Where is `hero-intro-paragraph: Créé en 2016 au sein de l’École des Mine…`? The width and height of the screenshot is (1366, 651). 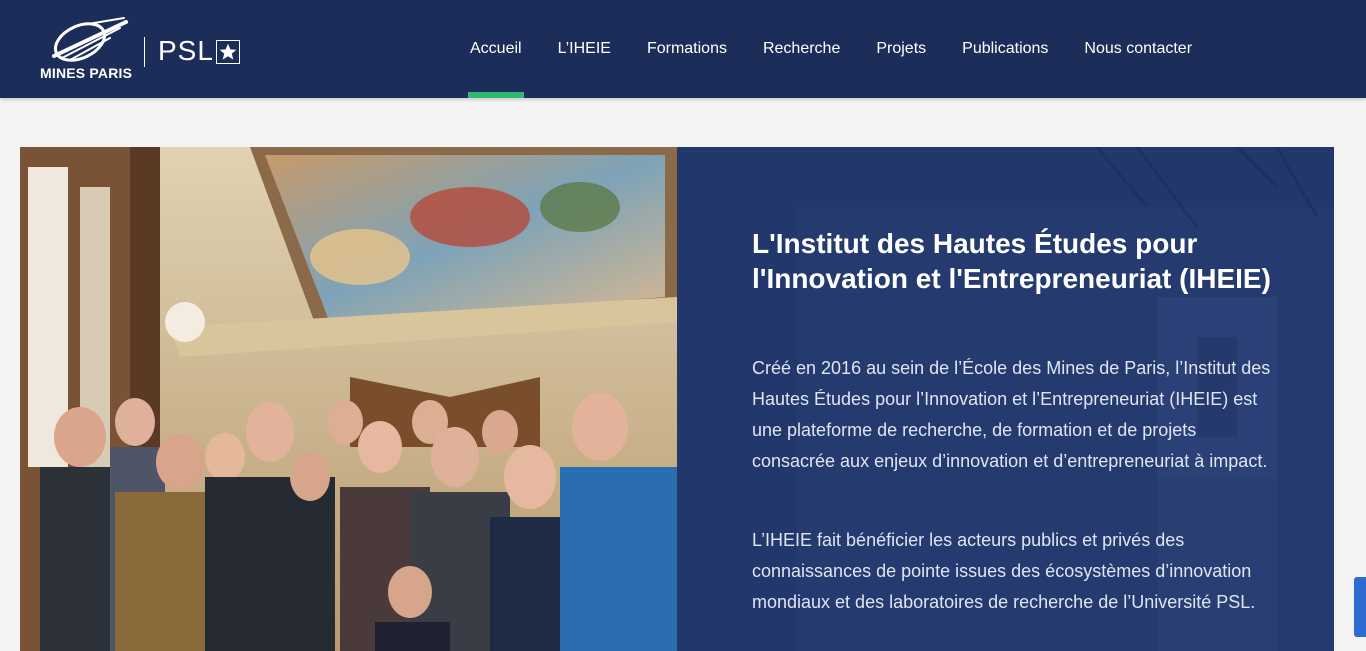
hero-intro-paragraph: Créé en 2016 au sein de l’École des Mine… is located at coordinates (1011, 414).